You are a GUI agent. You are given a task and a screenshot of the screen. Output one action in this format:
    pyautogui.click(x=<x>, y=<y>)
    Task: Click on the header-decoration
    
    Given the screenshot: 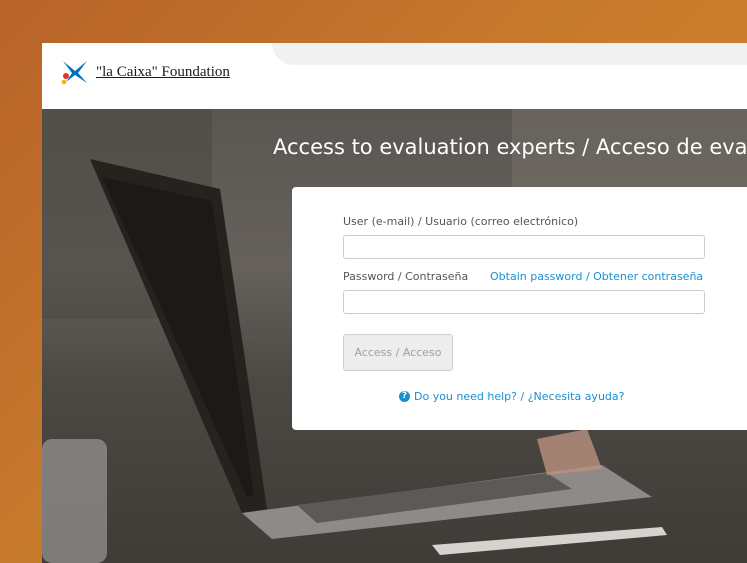 What is the action you would take?
    pyautogui.click(x=509, y=54)
    